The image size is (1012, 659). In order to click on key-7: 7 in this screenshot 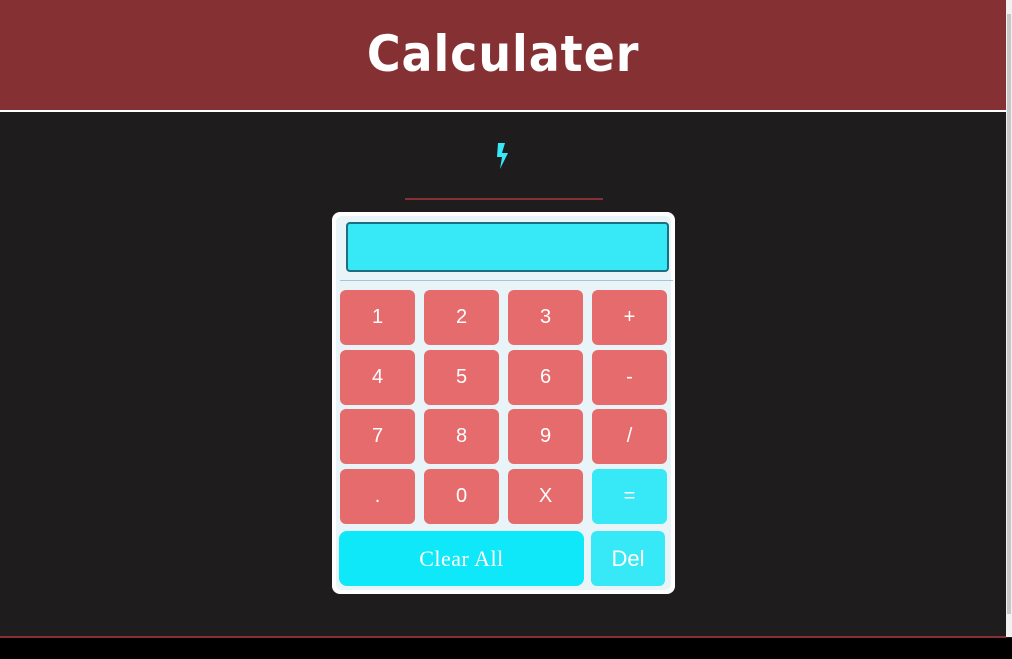, I will do `click(377, 436)`.